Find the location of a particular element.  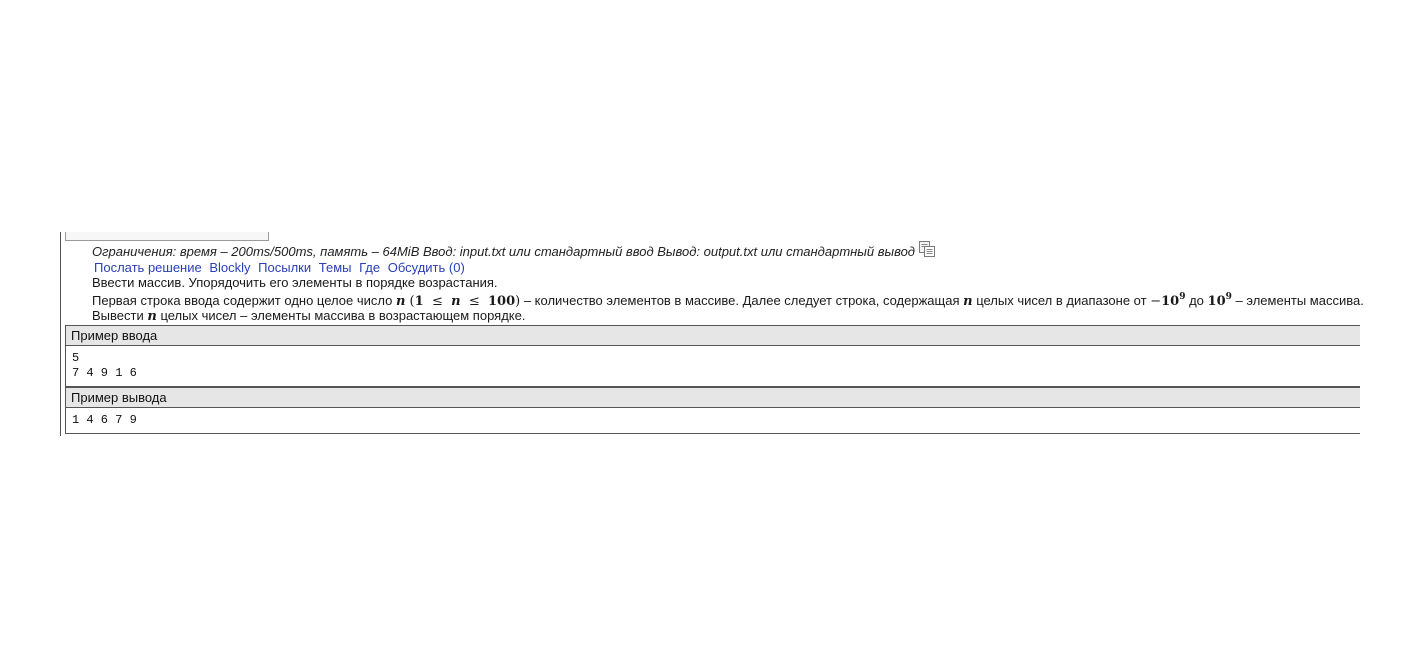

problem-header-box is located at coordinates (167, 236).